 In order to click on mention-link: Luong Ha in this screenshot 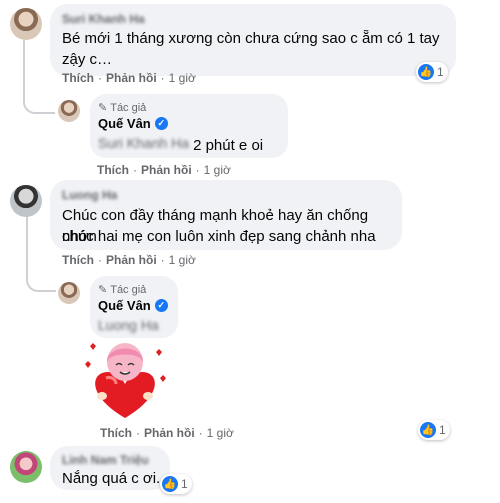, I will do `click(128, 325)`.